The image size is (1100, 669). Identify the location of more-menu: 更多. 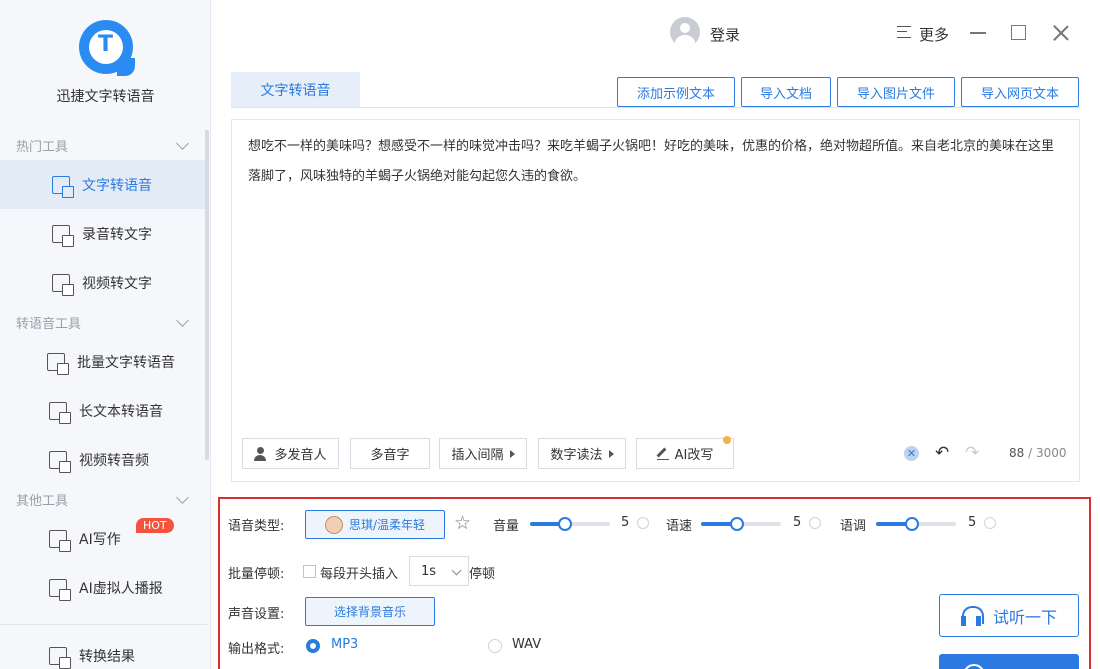
(934, 34).